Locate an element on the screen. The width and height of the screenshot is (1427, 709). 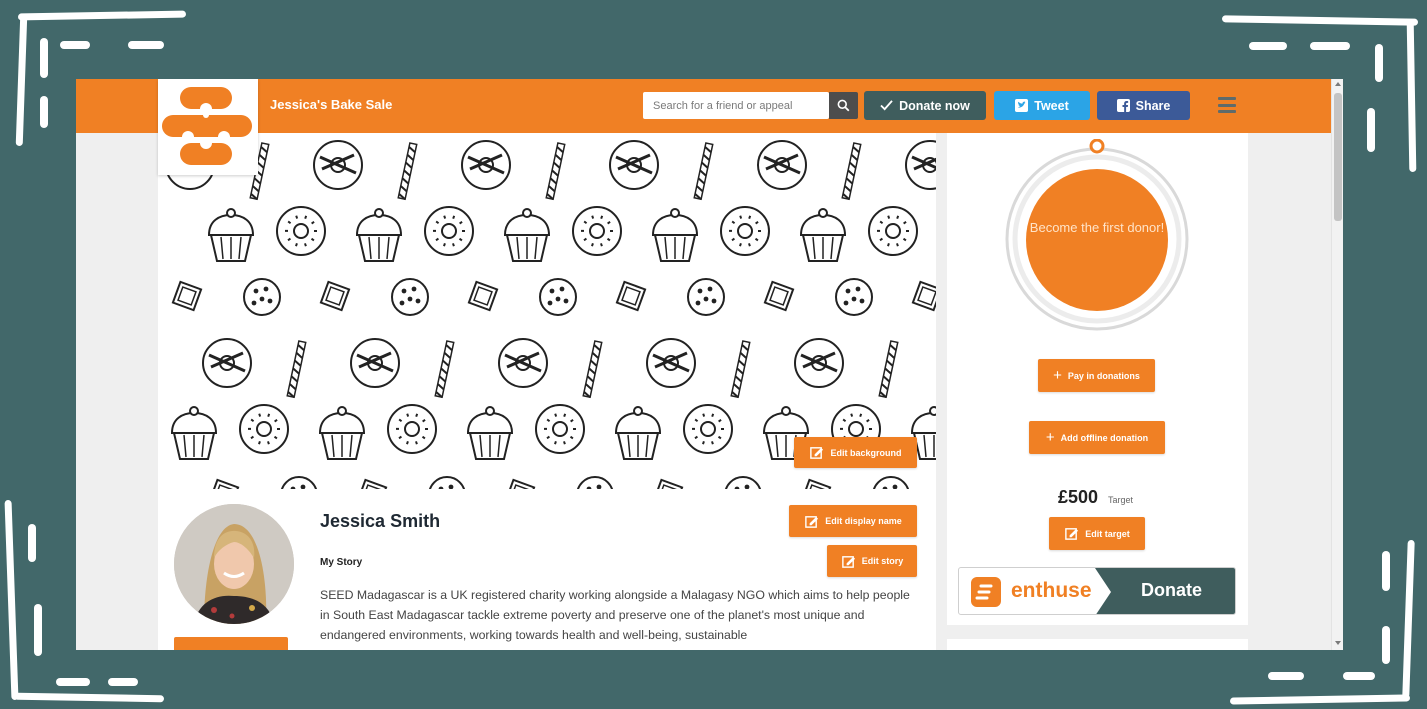
search-box is located at coordinates (736, 105).